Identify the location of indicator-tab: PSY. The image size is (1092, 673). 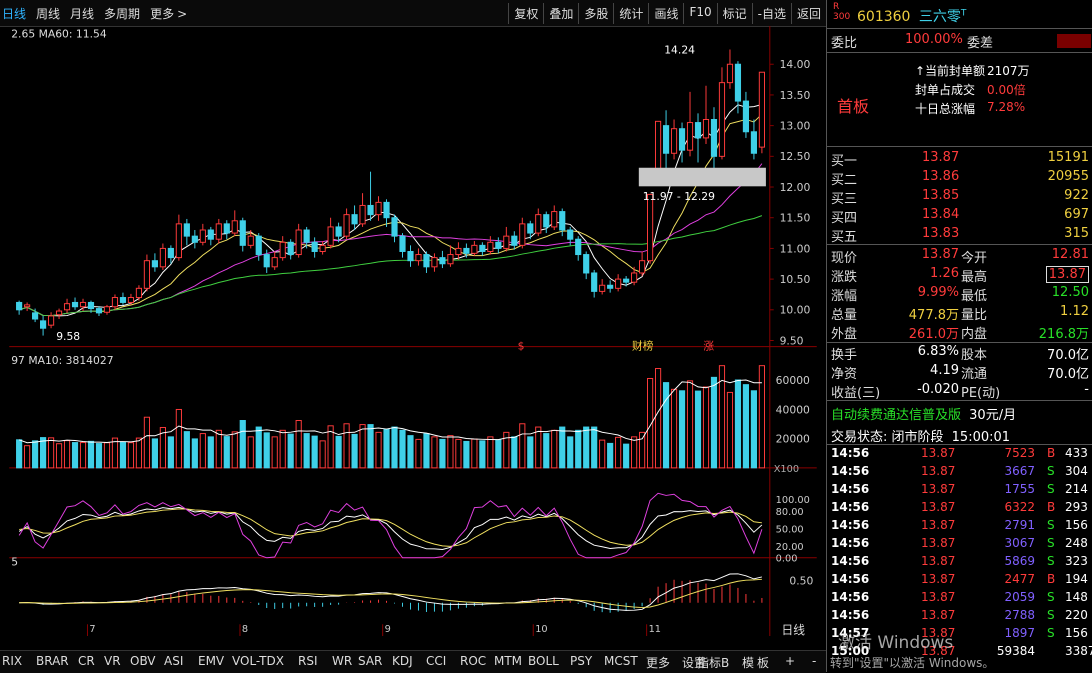
(581, 661).